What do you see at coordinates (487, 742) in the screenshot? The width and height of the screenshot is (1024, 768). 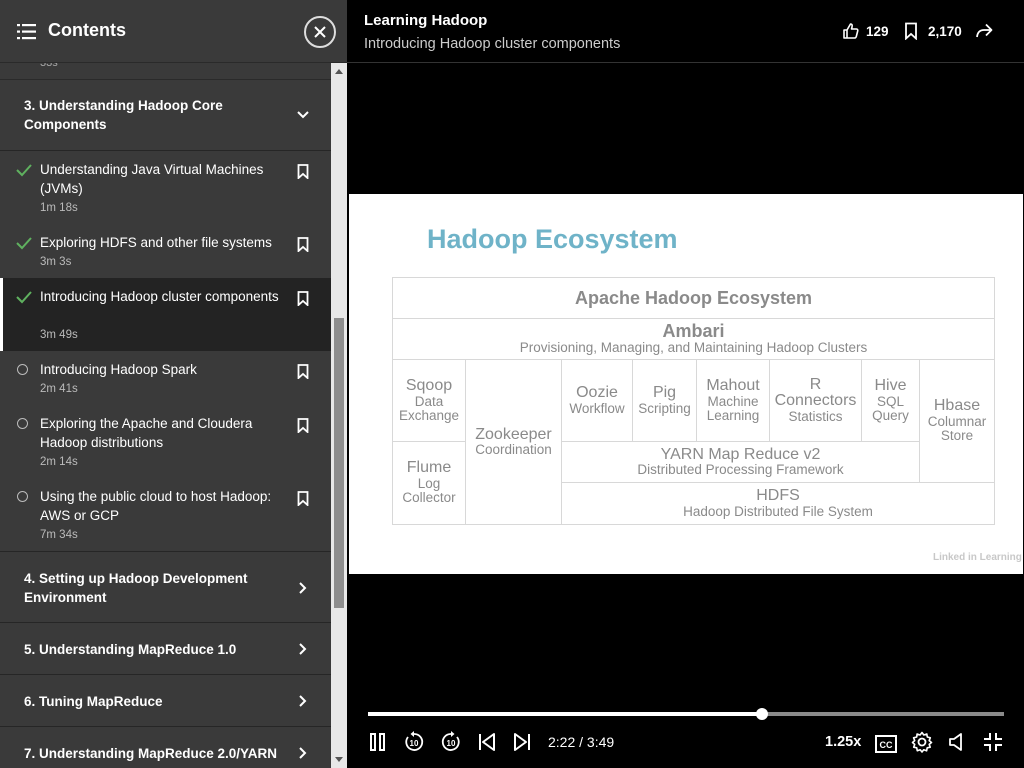 I see `previous-video-icon` at bounding box center [487, 742].